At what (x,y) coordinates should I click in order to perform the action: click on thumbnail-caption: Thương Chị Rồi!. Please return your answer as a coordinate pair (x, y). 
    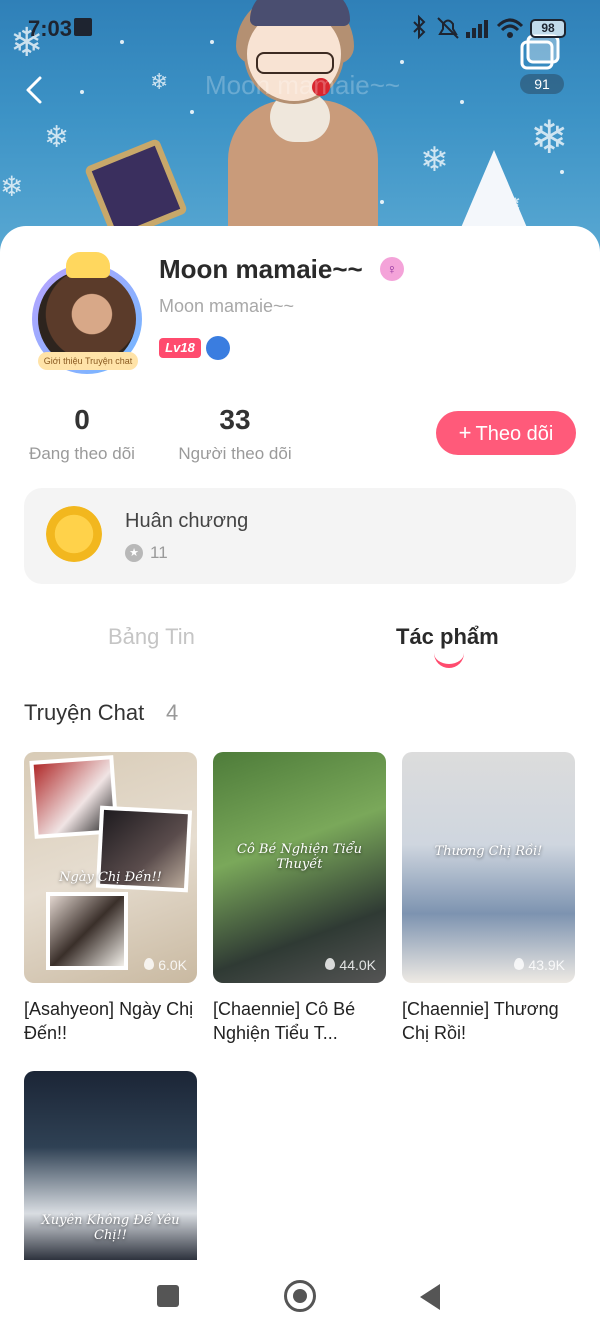
    Looking at the image, I should click on (488, 851).